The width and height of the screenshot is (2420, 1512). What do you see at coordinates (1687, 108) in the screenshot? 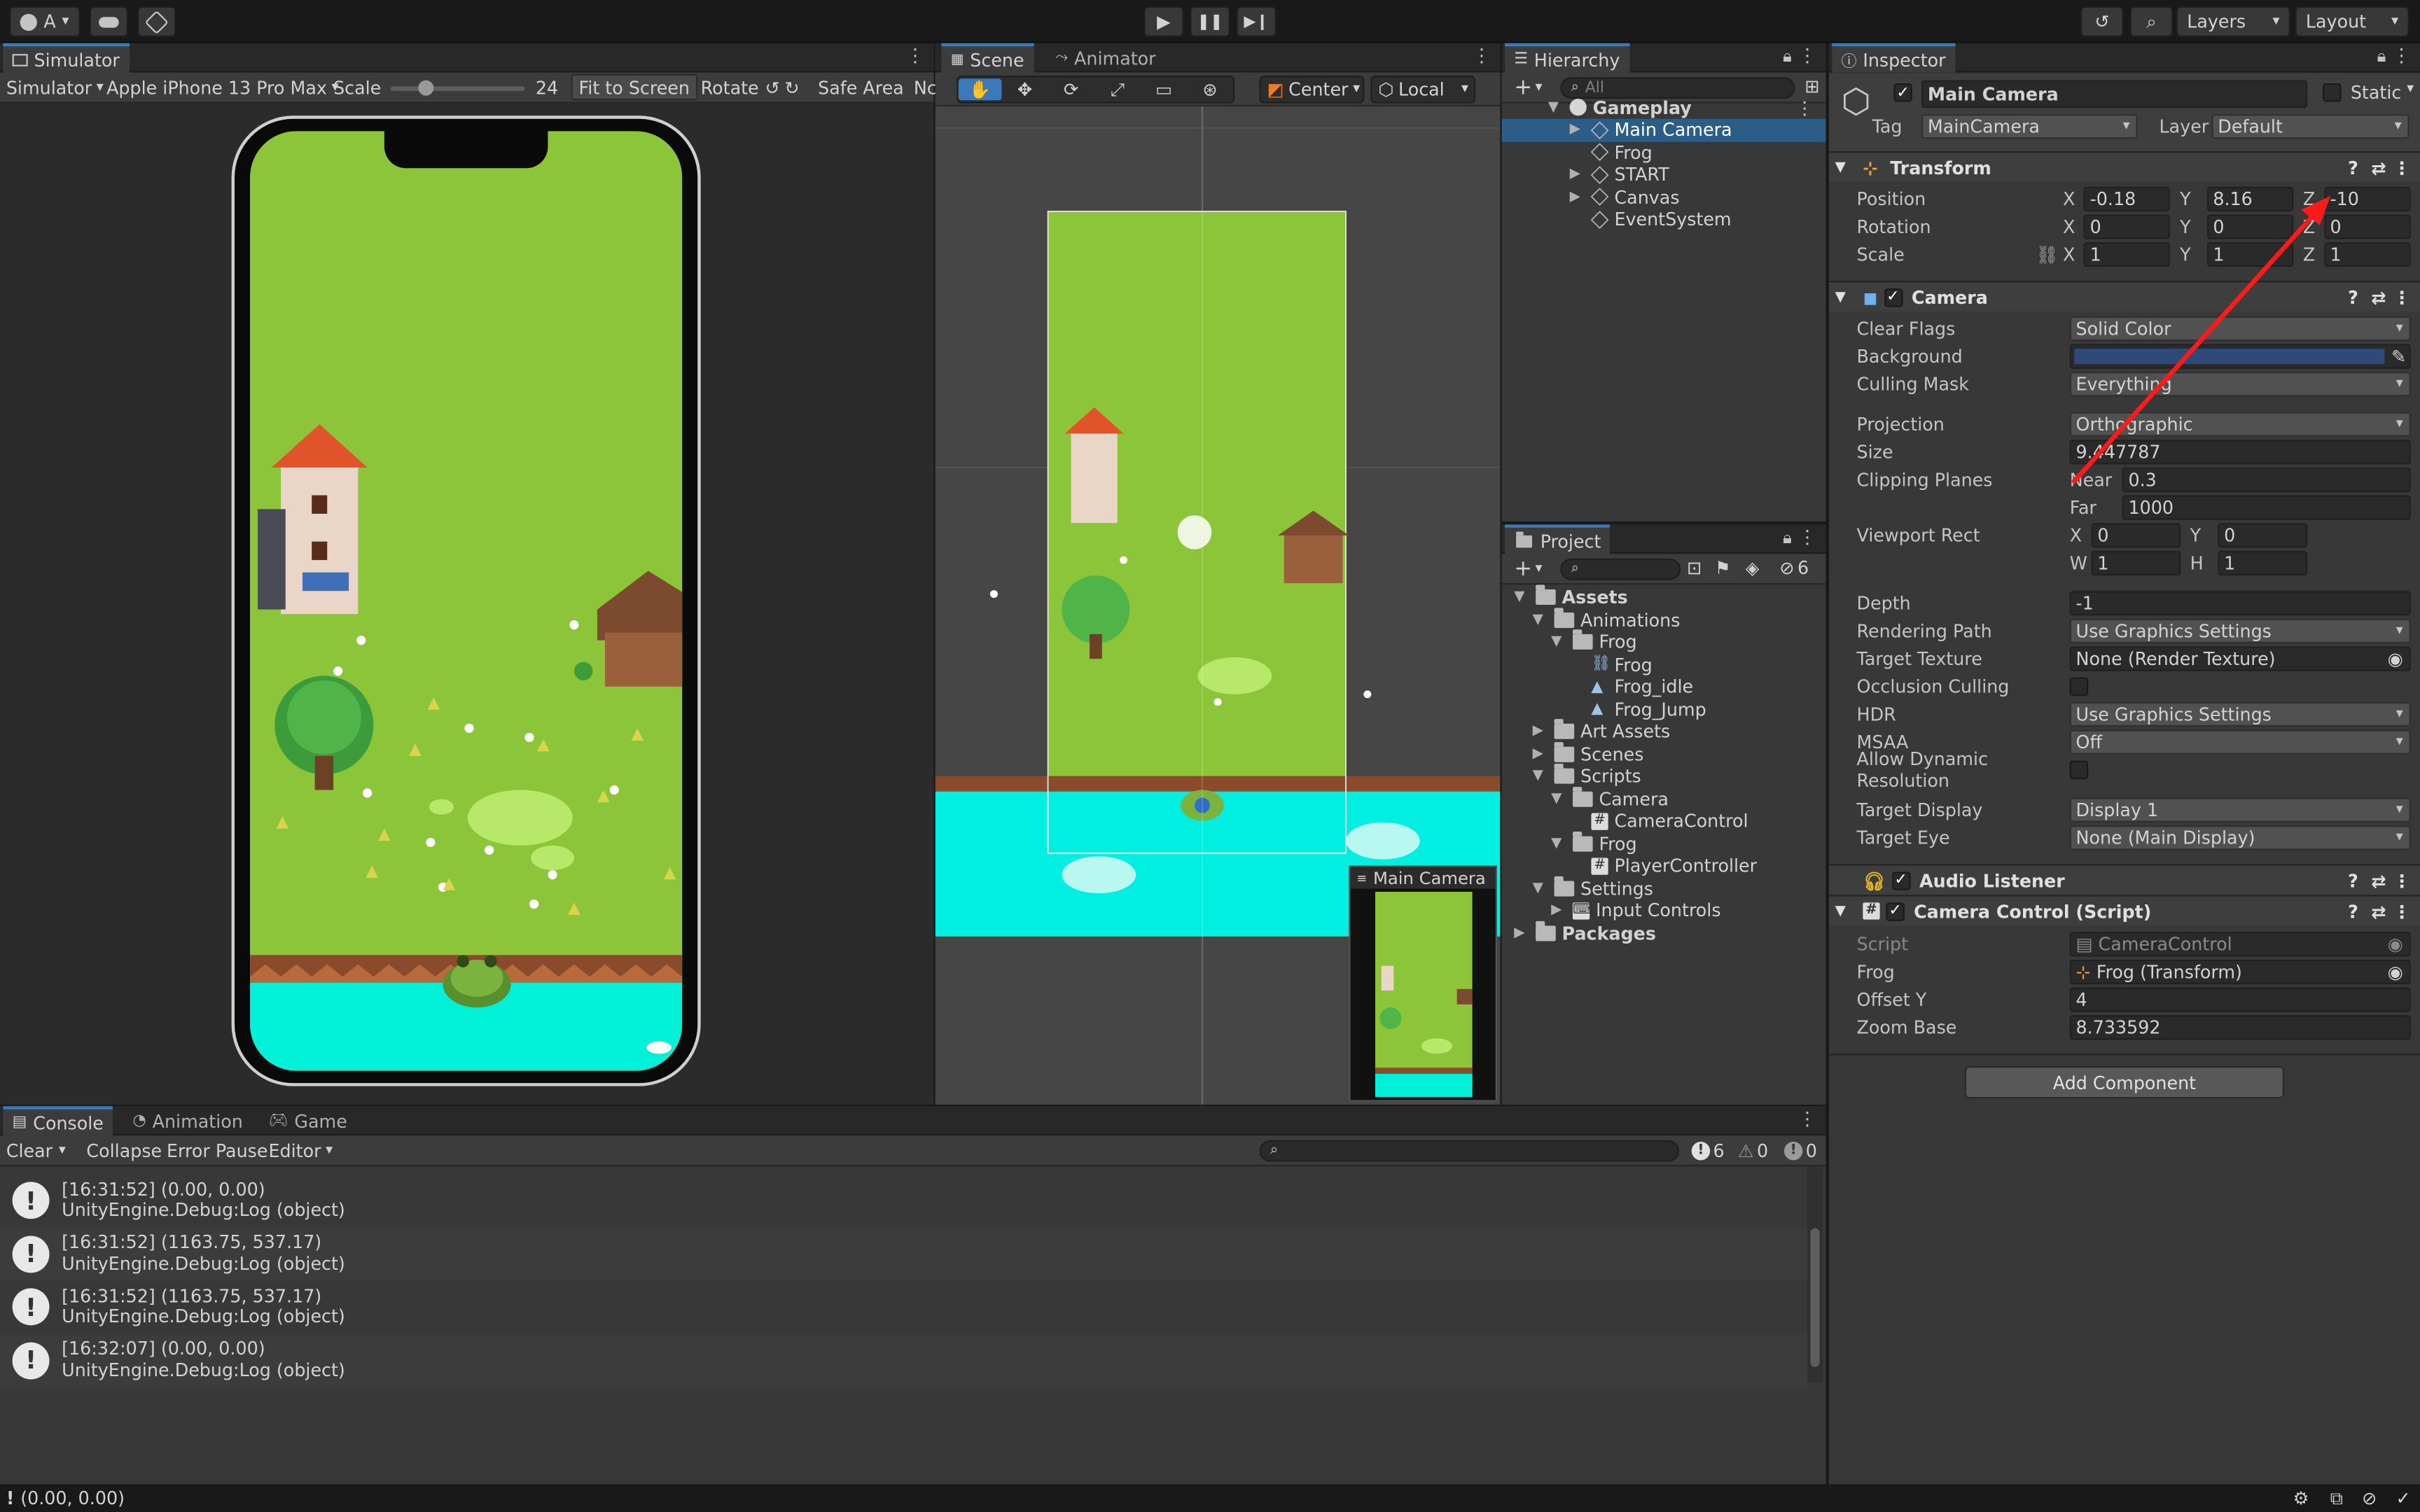
I see `hierarchy-scene-root: ▼ Gameplay ⋮` at bounding box center [1687, 108].